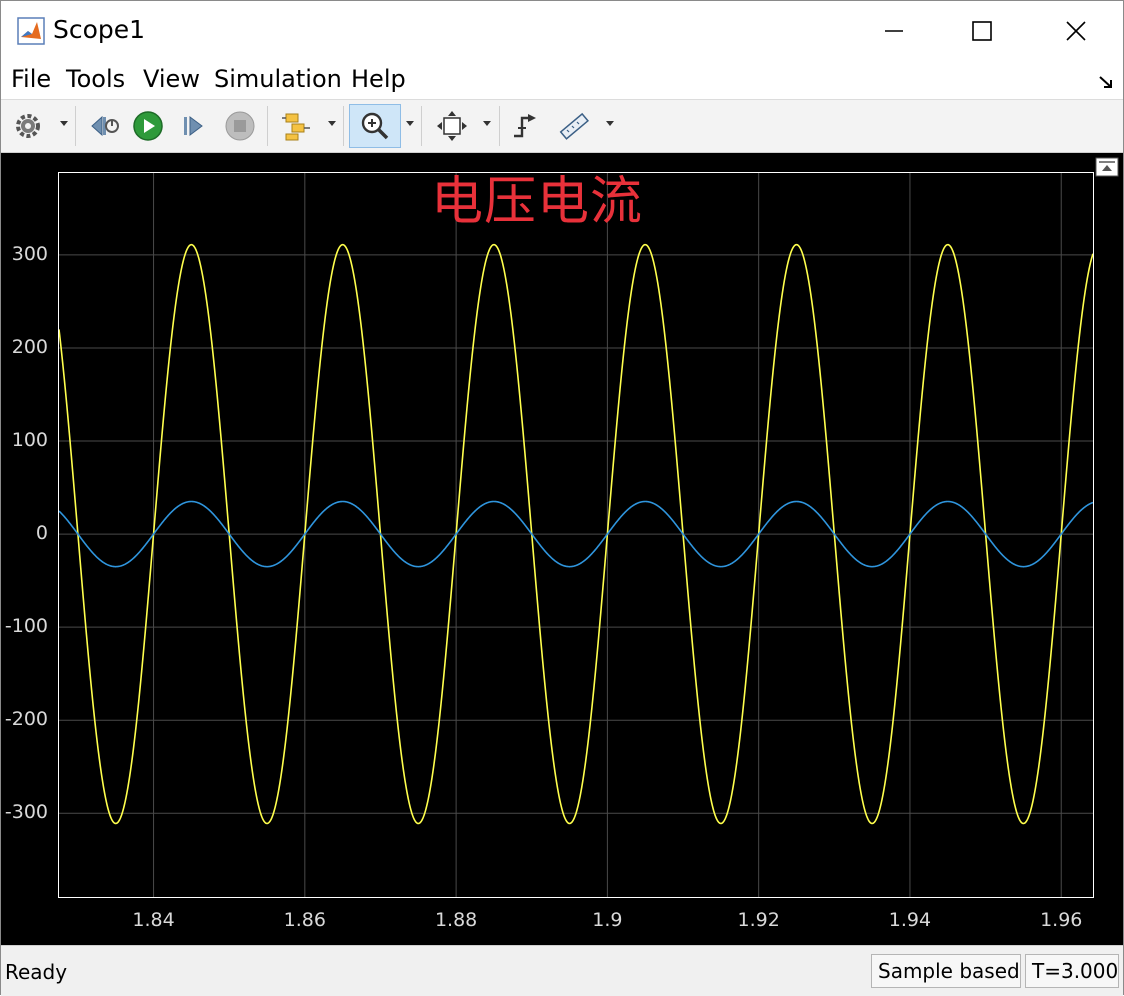 This screenshot has width=1124, height=996. I want to click on stop-button, so click(240, 126).